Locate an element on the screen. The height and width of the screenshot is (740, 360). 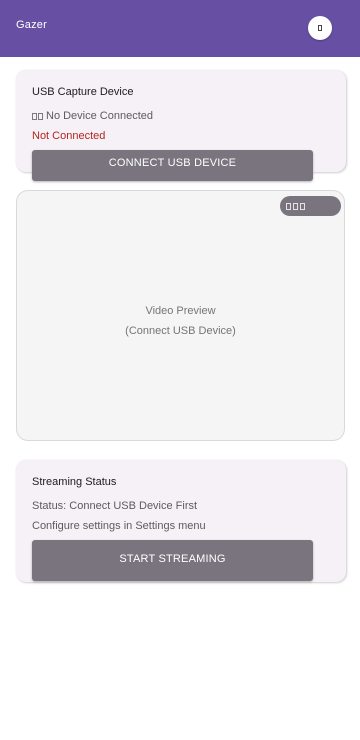
preview-options-icon is located at coordinates (288, 206).